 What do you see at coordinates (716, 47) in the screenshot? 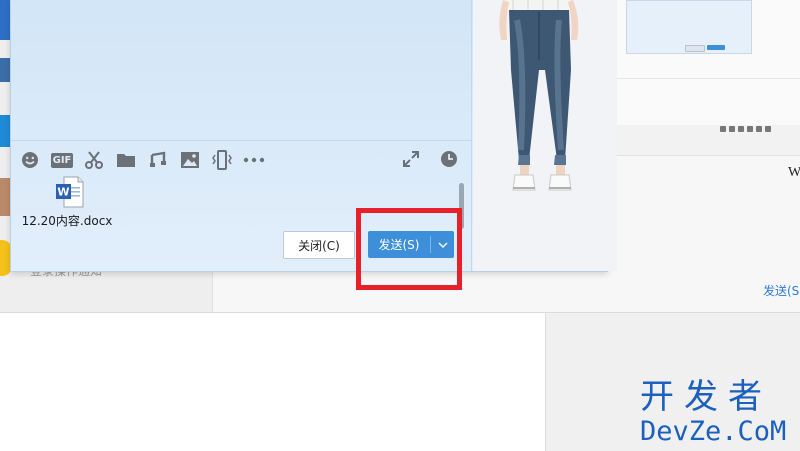
I see `thumbnail-send-button` at bounding box center [716, 47].